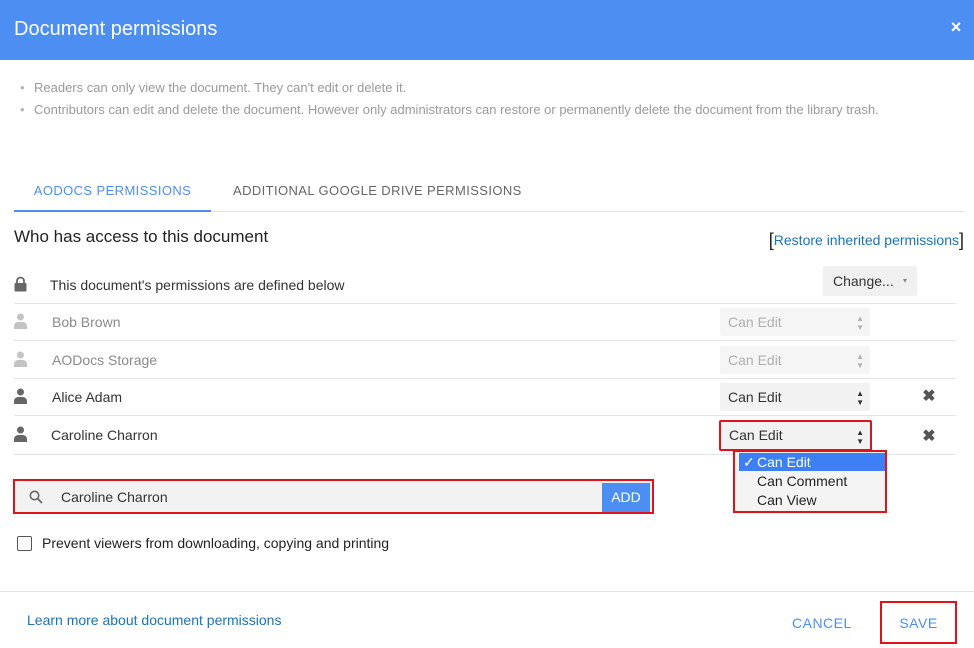 This screenshot has width=974, height=648. What do you see at coordinates (485, 360) in the screenshot?
I see `user-row: AODocs Storage Can Edit ▲ ▼` at bounding box center [485, 360].